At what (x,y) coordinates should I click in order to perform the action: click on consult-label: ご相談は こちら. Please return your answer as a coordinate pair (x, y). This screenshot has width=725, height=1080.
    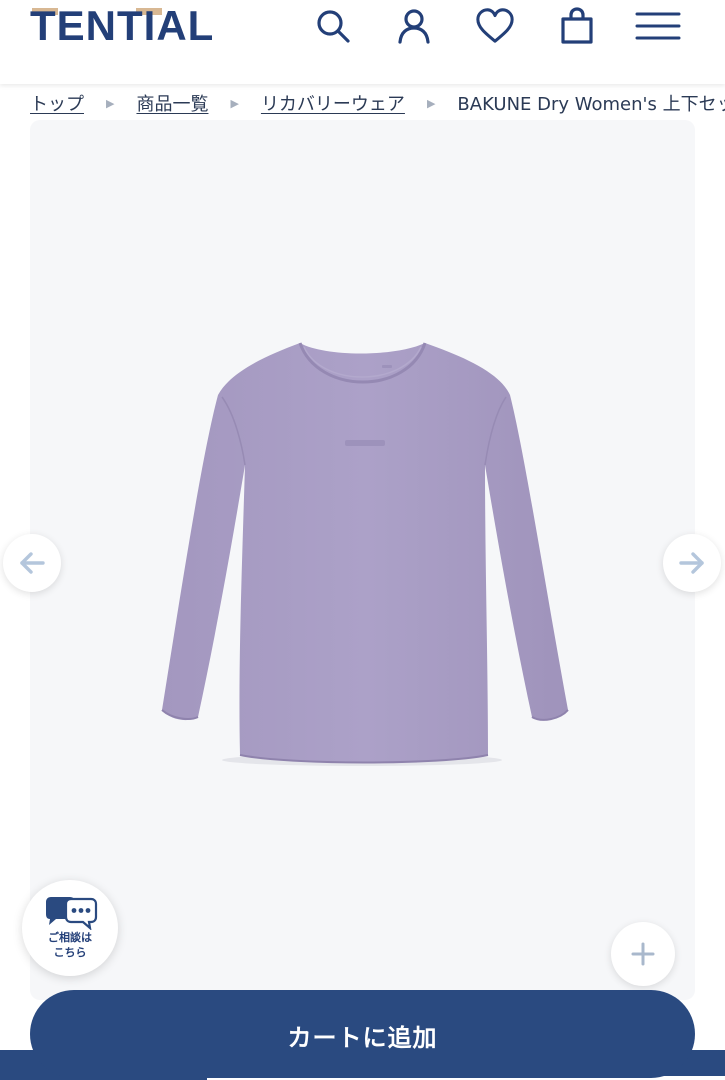
    Looking at the image, I should click on (70, 945).